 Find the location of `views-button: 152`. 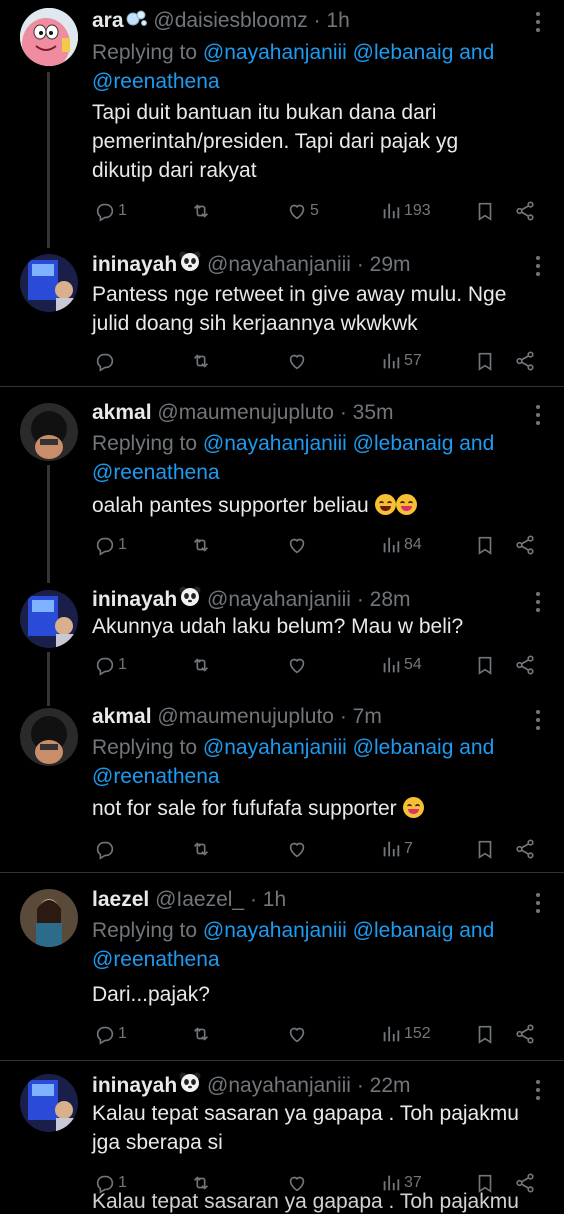

views-button: 152 is located at coordinates (404, 1034).